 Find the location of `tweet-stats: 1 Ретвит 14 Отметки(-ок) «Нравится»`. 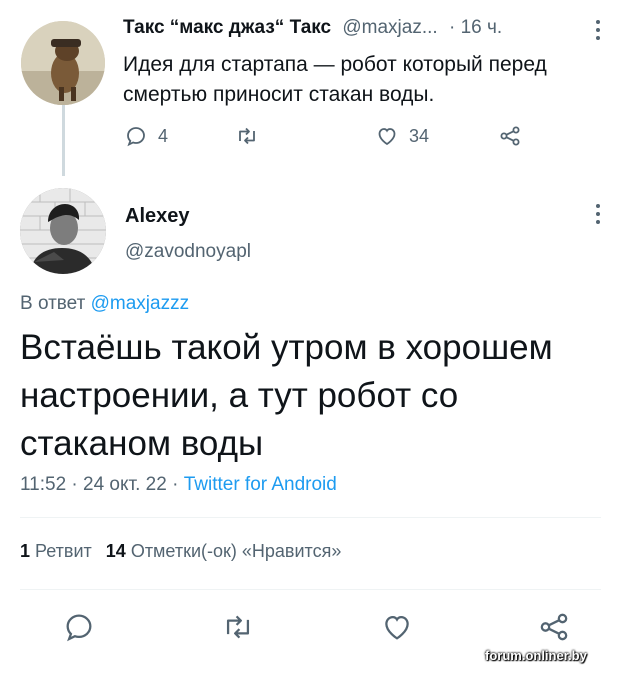

tweet-stats: 1 Ретвит 14 Отметки(-ок) «Нравится» is located at coordinates (180, 551).